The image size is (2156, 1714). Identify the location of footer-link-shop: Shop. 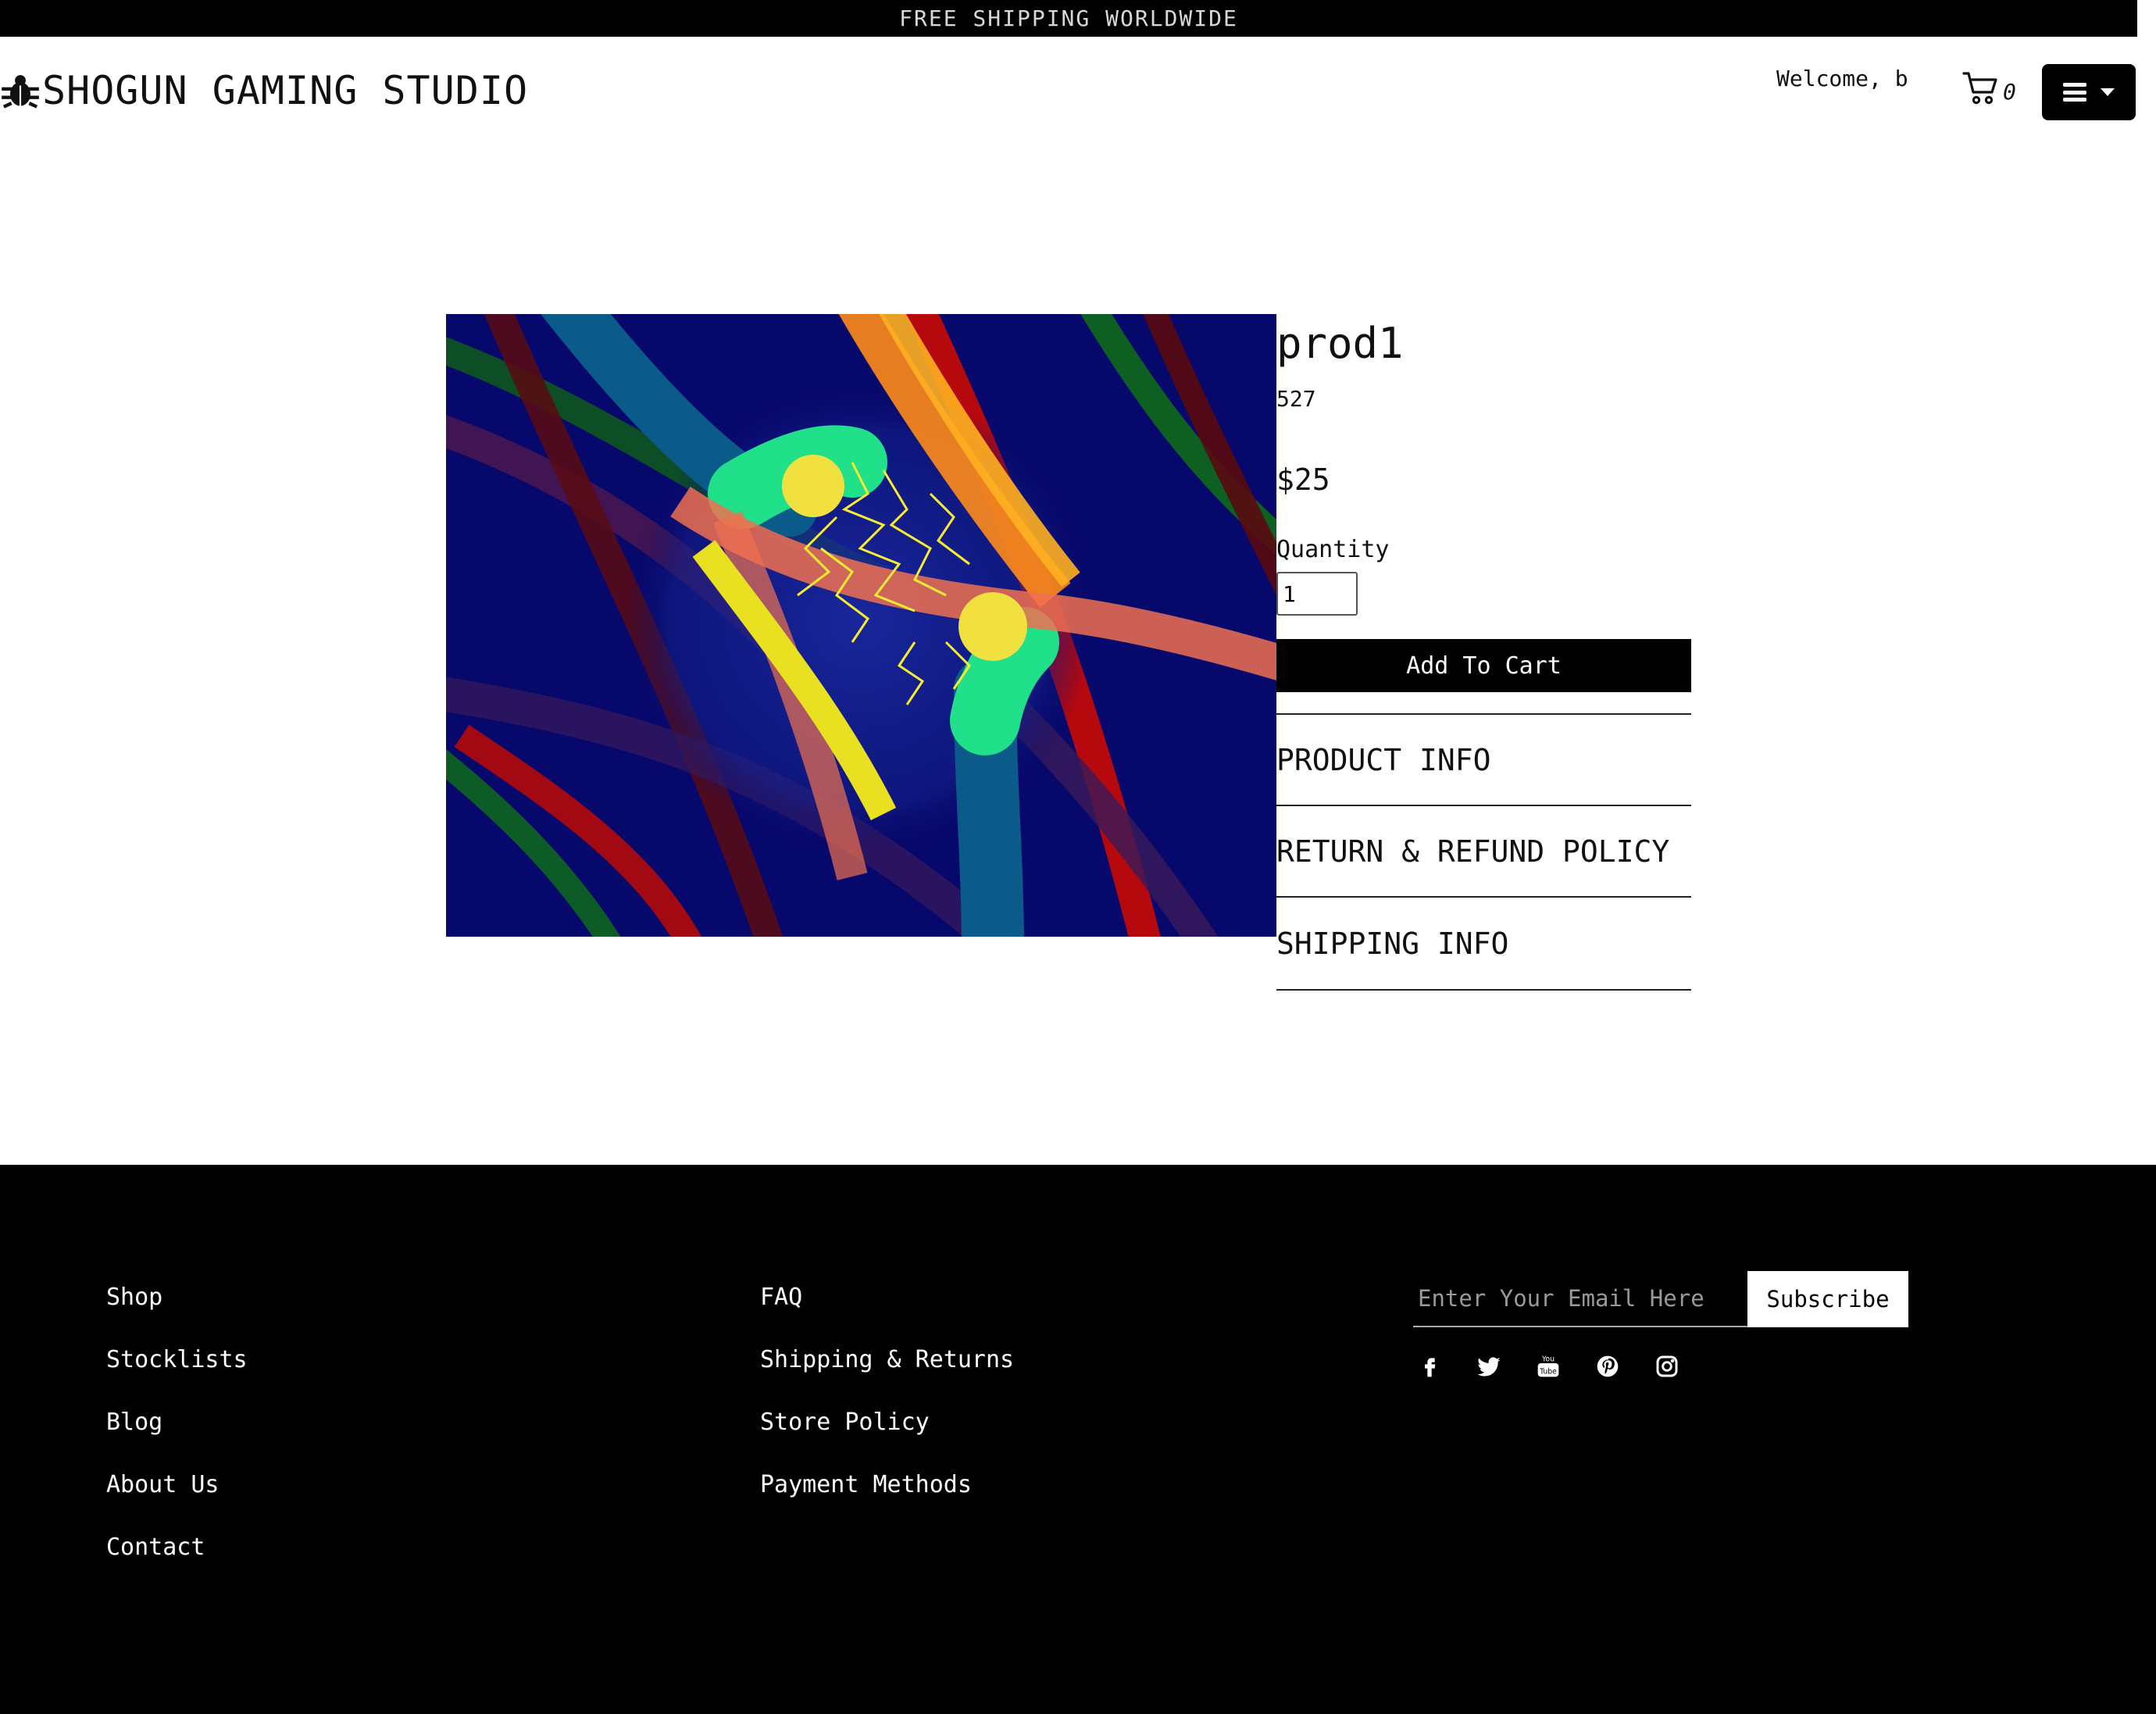
(177, 1313).